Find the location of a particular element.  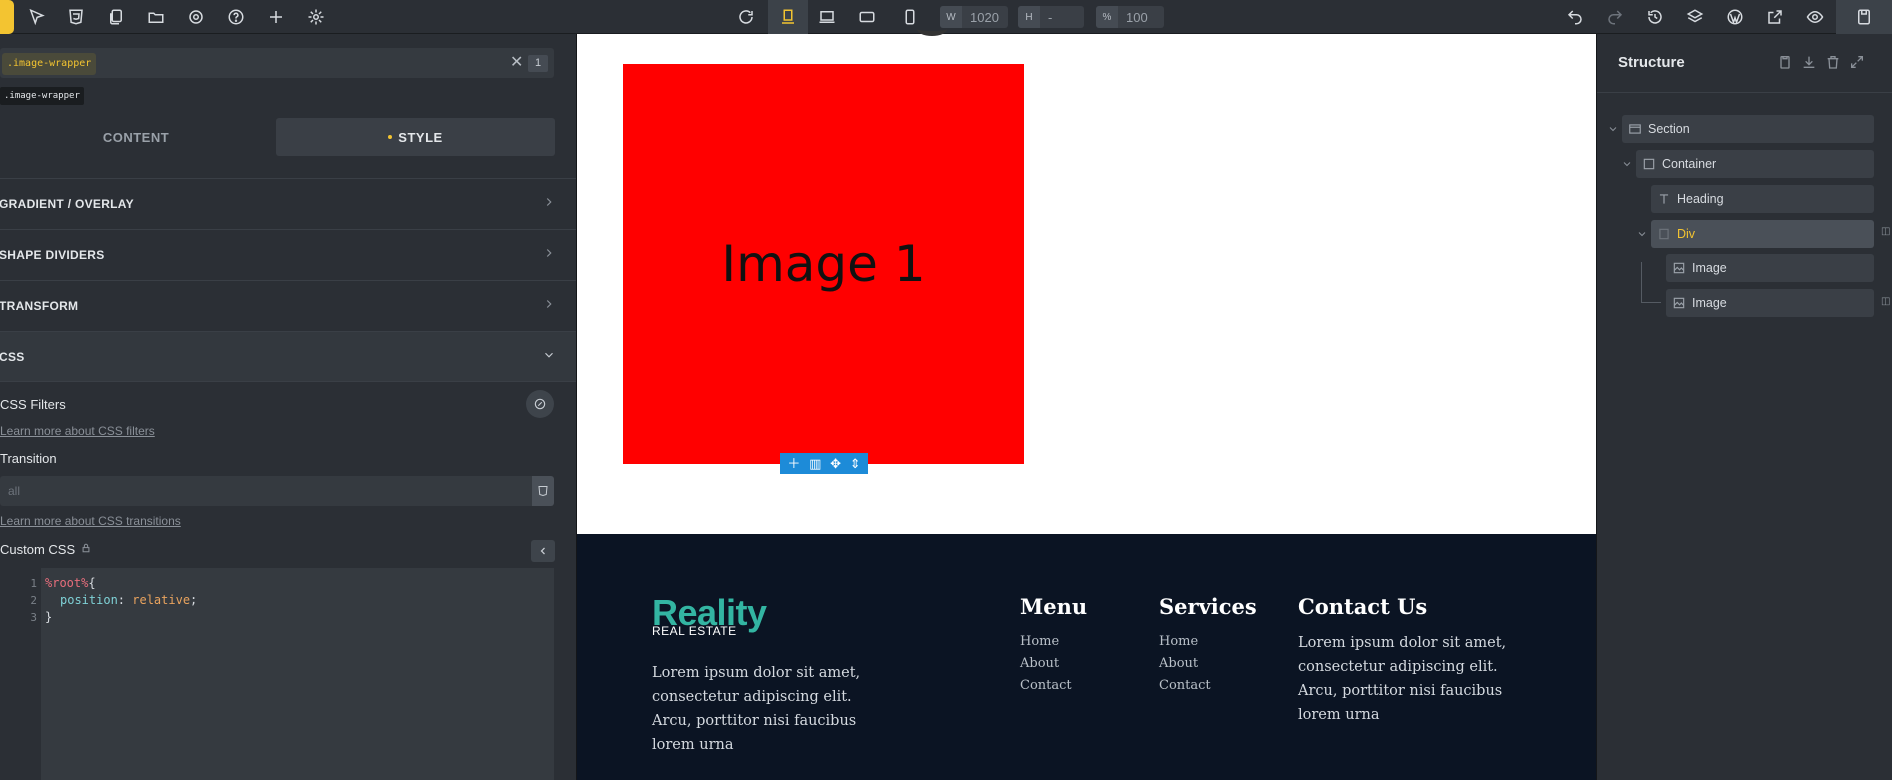

download-icon is located at coordinates (1809, 64).